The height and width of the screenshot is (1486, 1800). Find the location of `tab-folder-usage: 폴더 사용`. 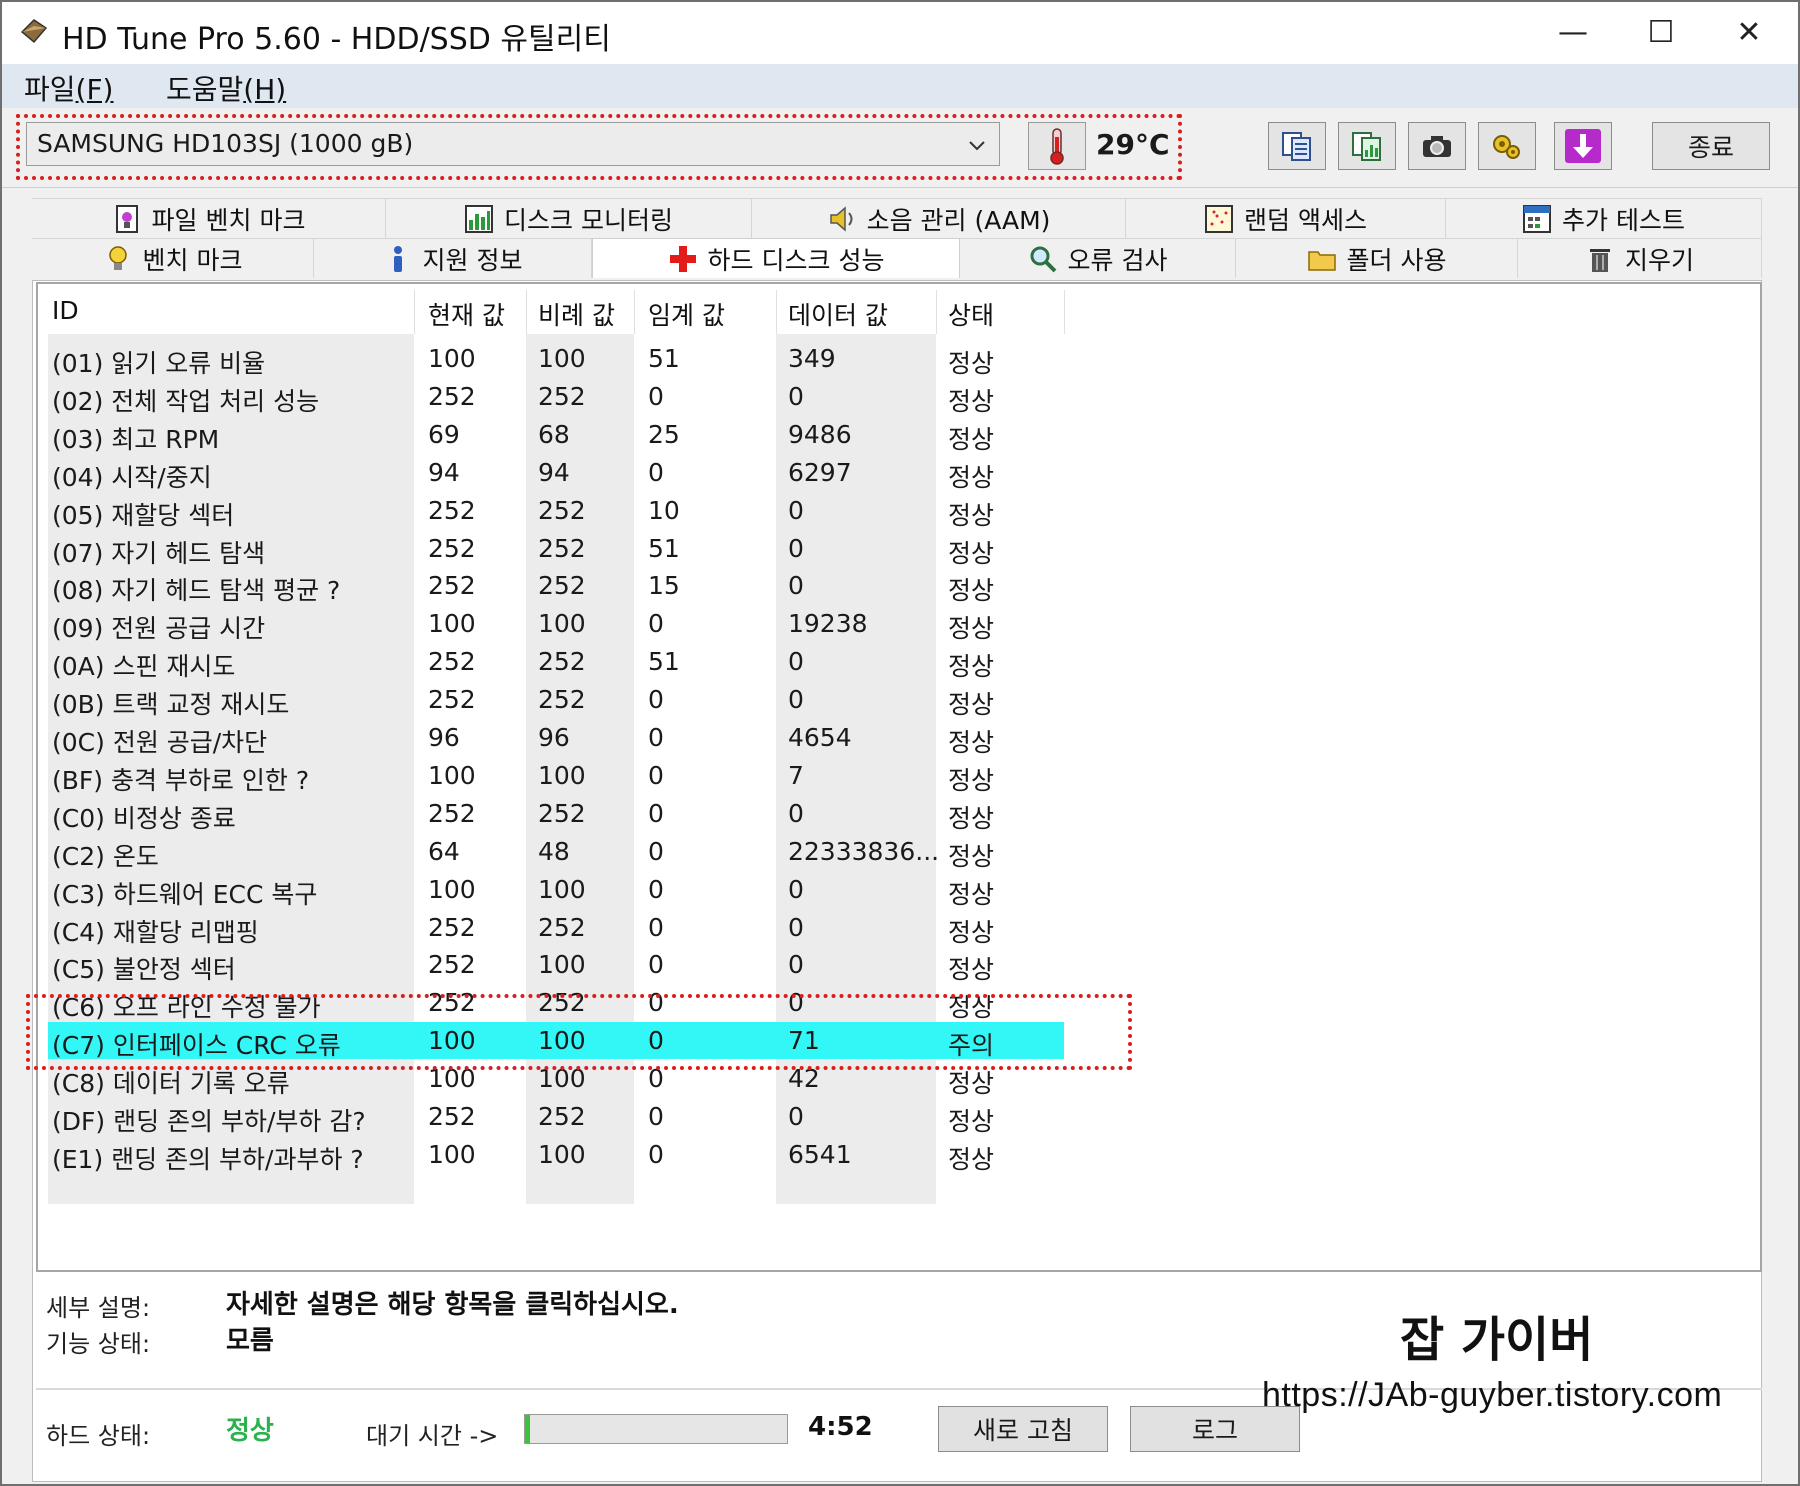

tab-folder-usage: 폴더 사용 is located at coordinates (1377, 258).